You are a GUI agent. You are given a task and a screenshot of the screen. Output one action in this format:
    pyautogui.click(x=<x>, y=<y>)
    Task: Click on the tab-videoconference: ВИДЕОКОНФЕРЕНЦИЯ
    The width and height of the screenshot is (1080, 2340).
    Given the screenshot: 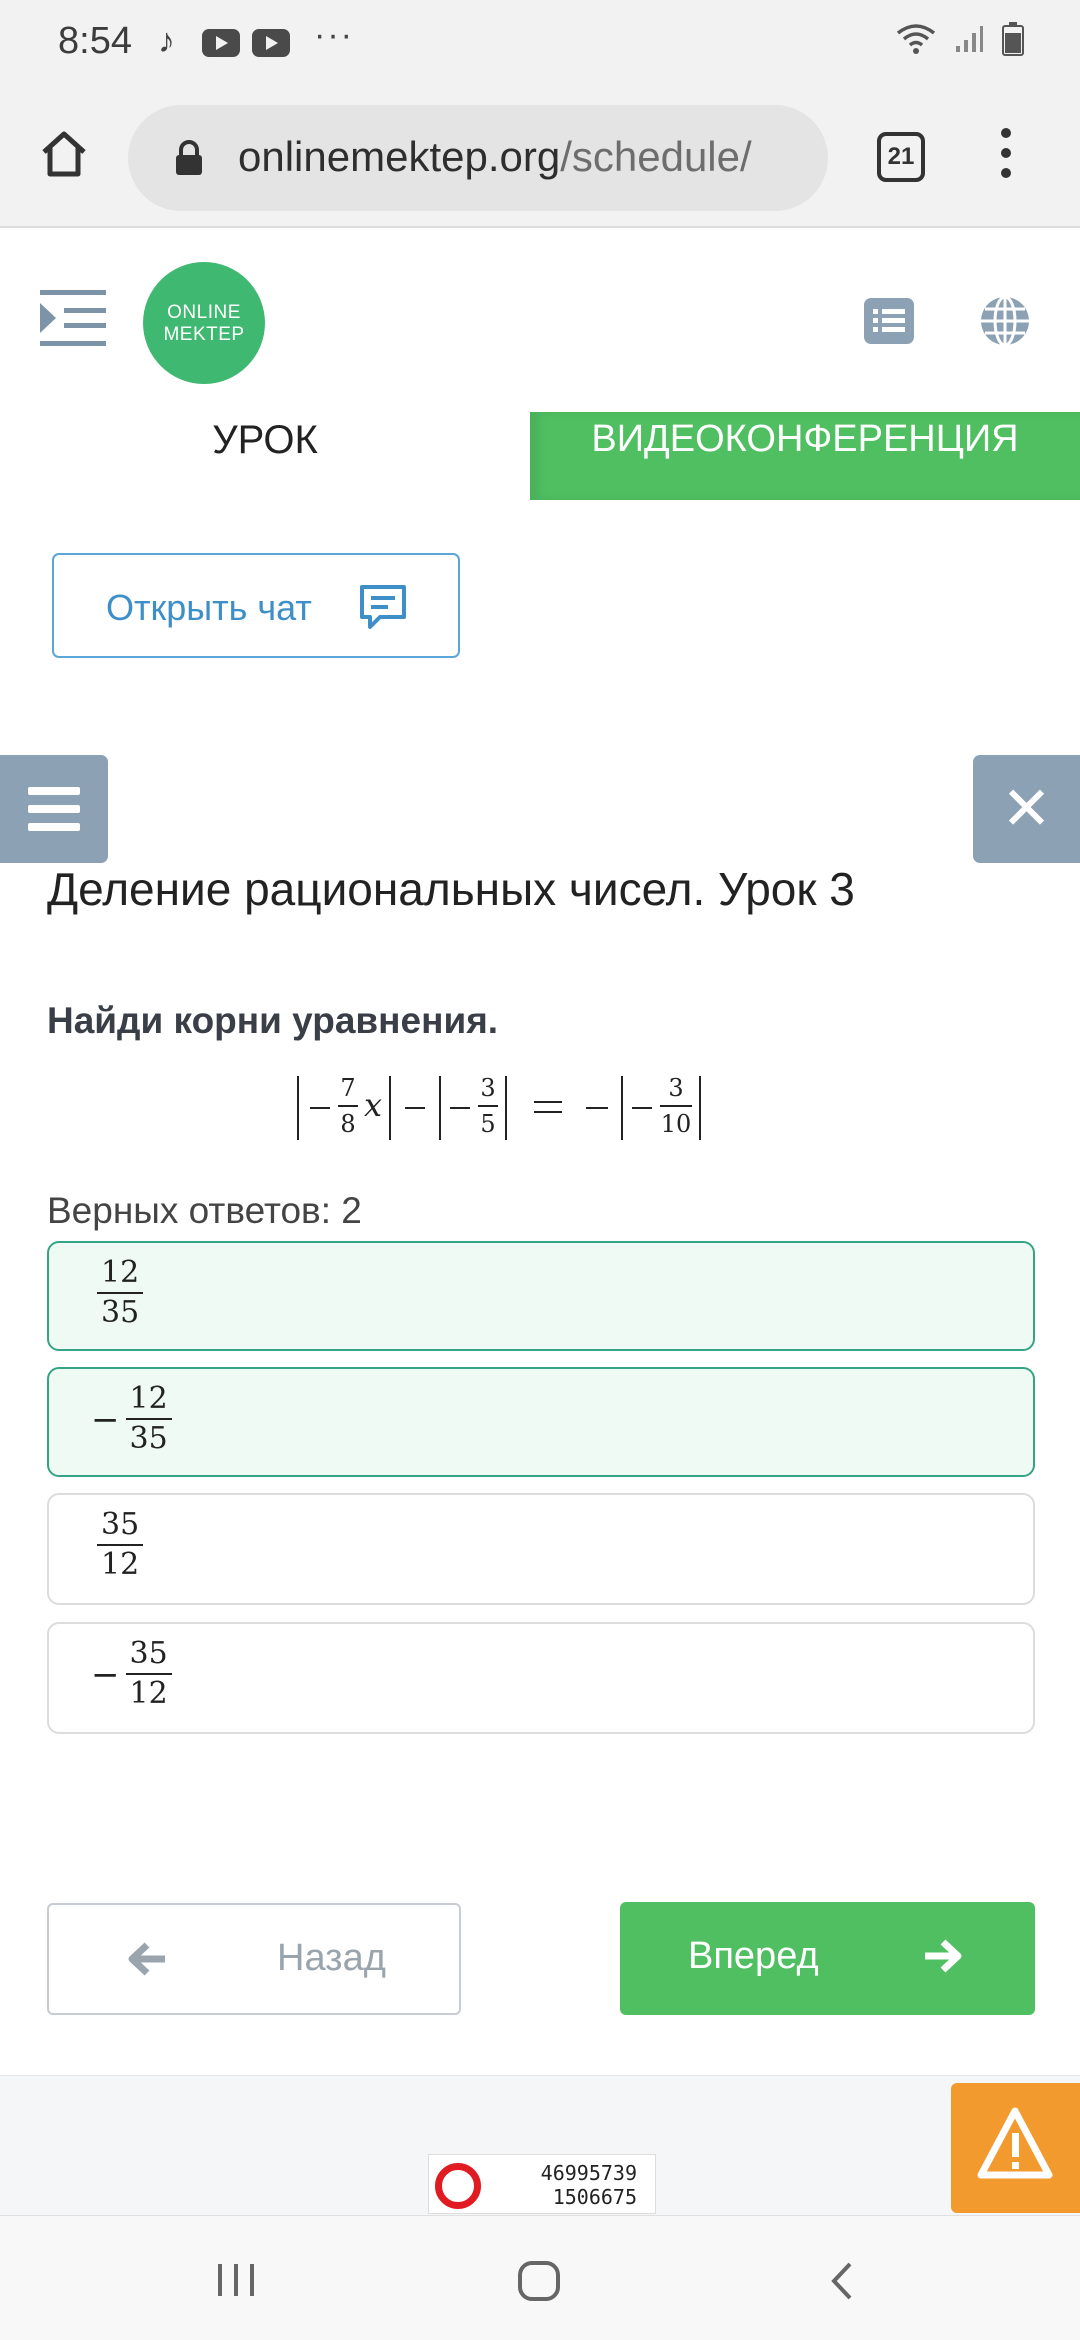 What is the action you would take?
    pyautogui.click(x=805, y=456)
    